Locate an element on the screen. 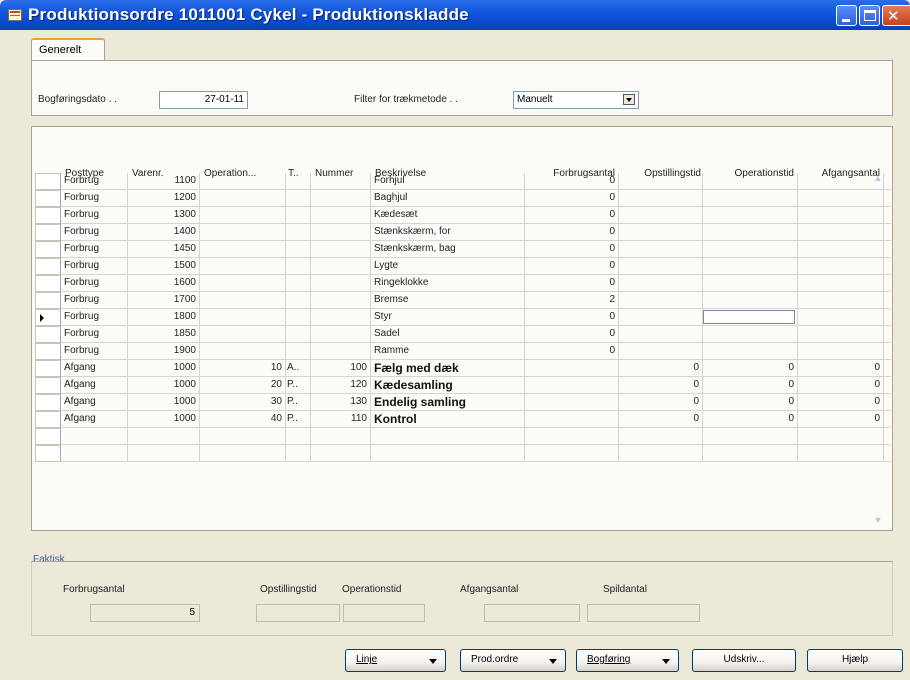 This screenshot has width=910, height=680. cell-description: Stænkskærm, bag is located at coordinates (448, 249).